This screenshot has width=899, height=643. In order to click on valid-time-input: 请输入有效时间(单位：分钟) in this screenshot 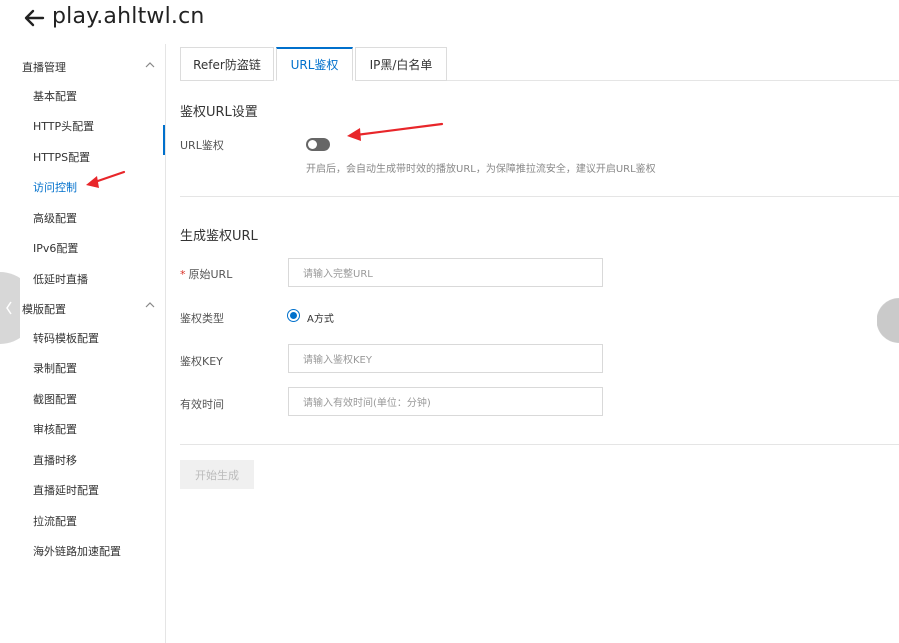, I will do `click(445, 401)`.